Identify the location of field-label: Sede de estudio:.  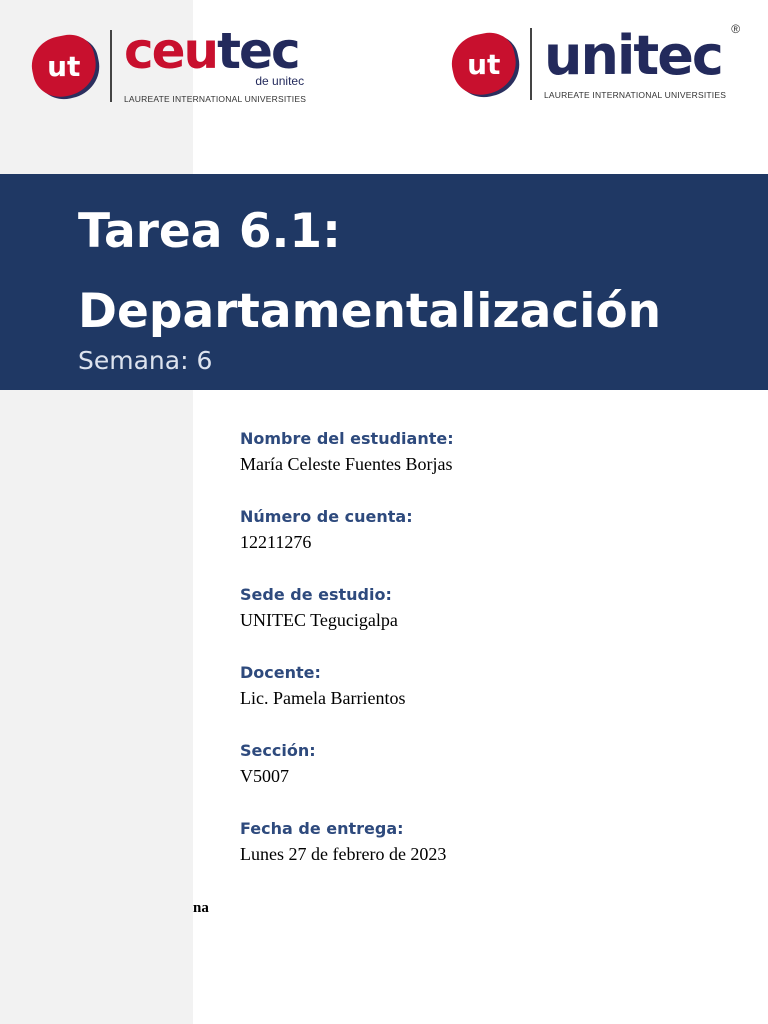
(316, 594).